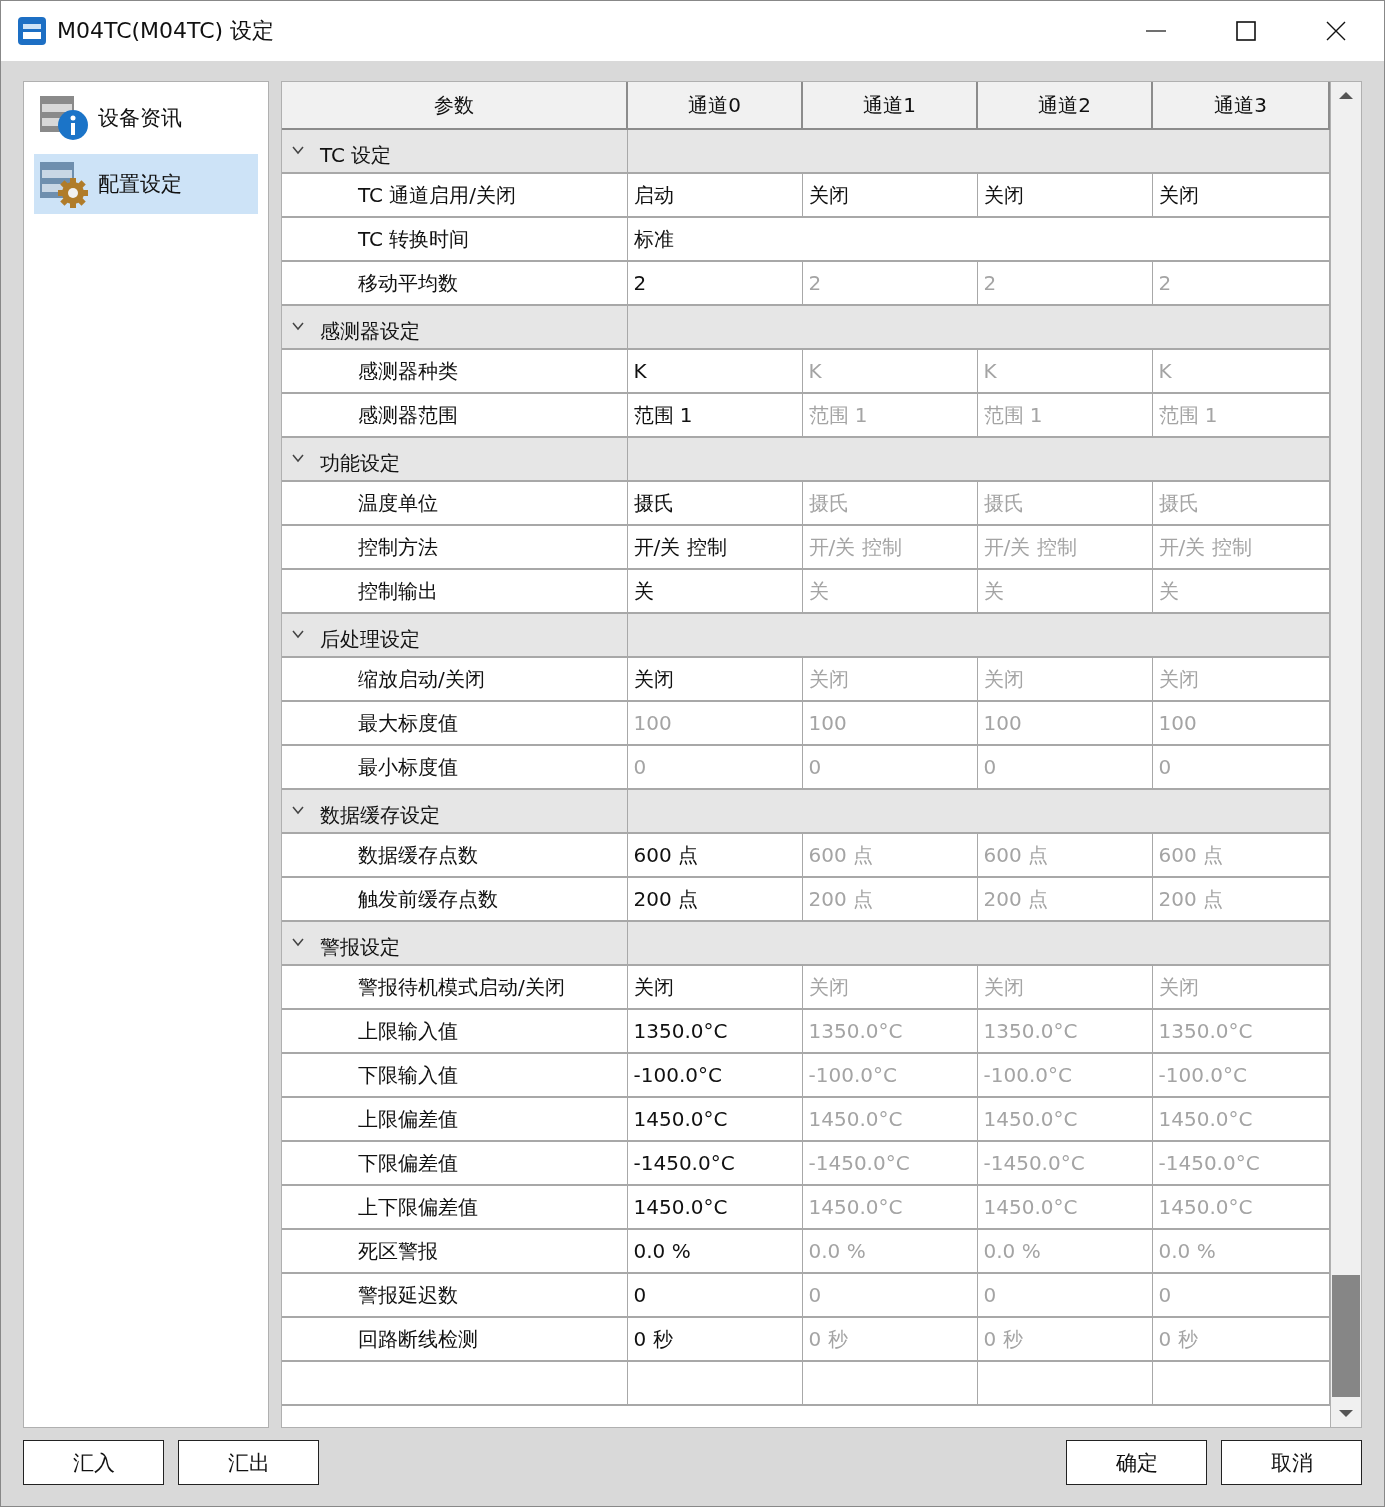  Describe the element at coordinates (454, 679) in the screenshot. I see `parameter-label: 缩放启动/关闭` at that location.